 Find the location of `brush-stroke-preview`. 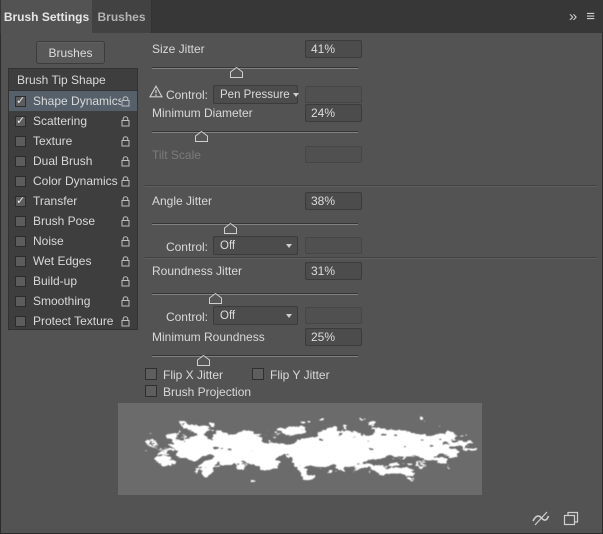

brush-stroke-preview is located at coordinates (300, 449).